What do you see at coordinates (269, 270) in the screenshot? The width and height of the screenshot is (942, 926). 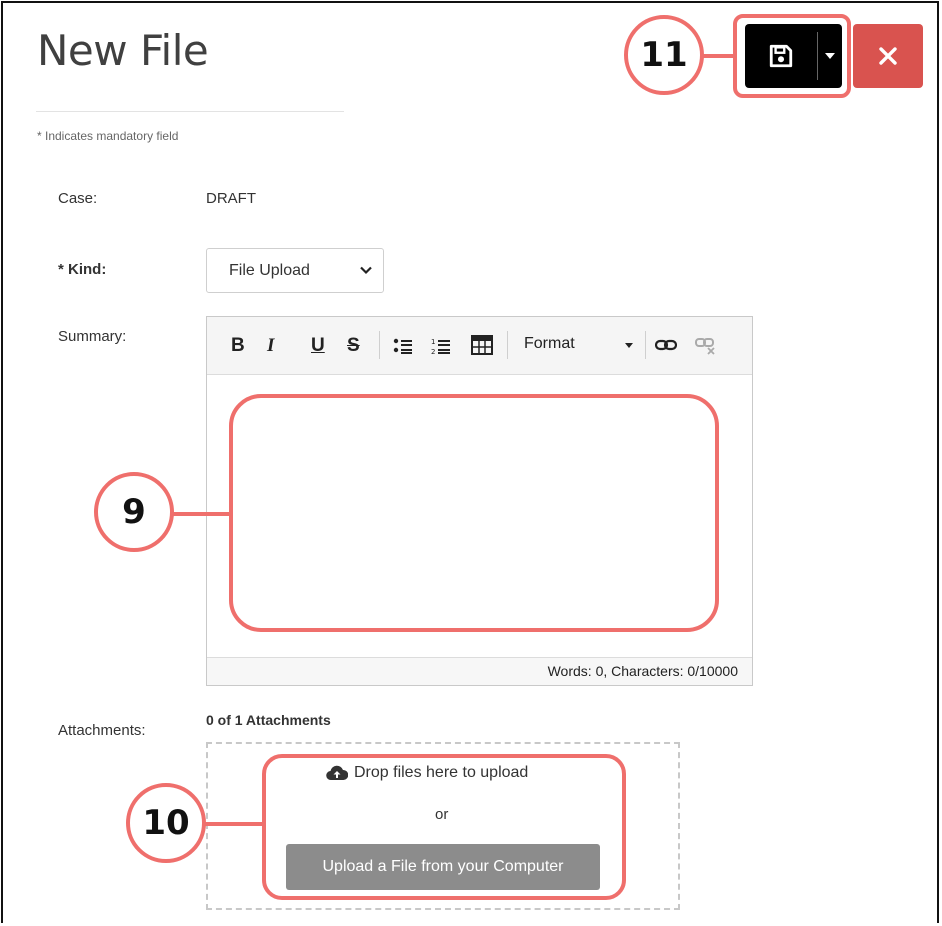 I see `kind-select-value: File Upload` at bounding box center [269, 270].